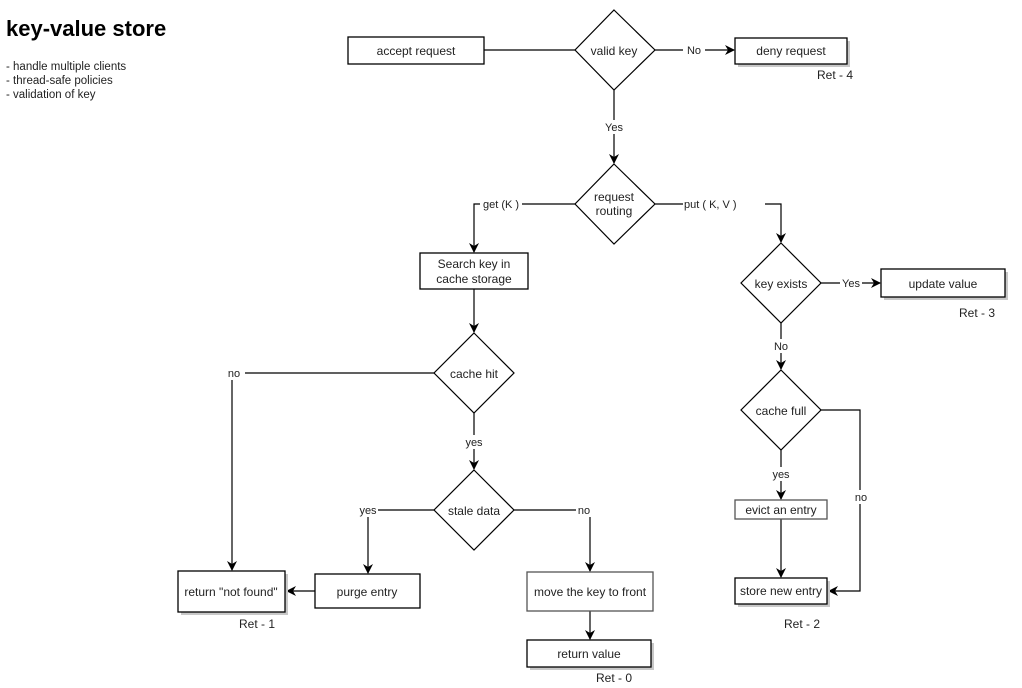 This screenshot has width=1022, height=688. What do you see at coordinates (781, 475) in the screenshot?
I see `edge-label-full-yes: yes` at bounding box center [781, 475].